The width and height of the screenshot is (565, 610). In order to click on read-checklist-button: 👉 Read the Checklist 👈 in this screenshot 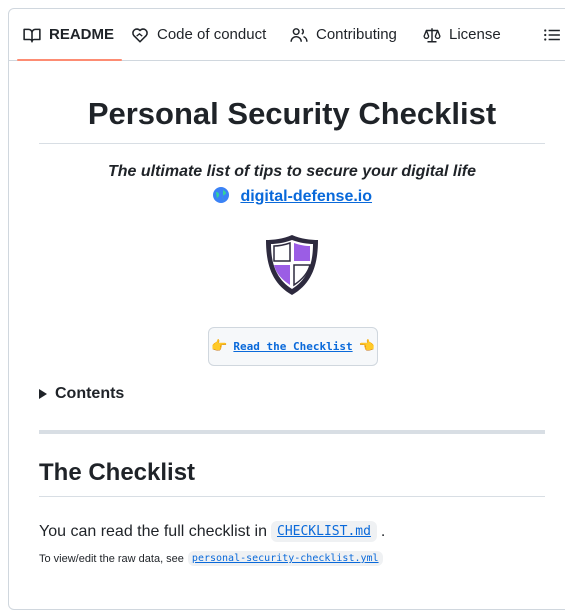, I will do `click(293, 346)`.